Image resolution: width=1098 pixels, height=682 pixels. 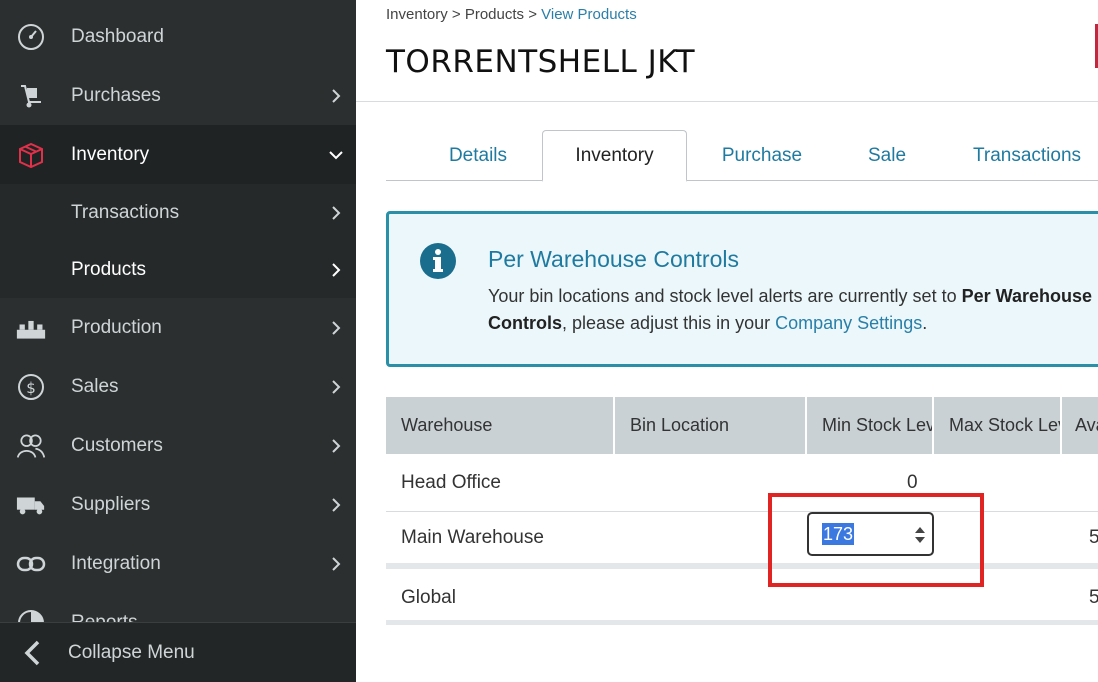 I want to click on sidebar-item-label: Customers, so click(x=117, y=445).